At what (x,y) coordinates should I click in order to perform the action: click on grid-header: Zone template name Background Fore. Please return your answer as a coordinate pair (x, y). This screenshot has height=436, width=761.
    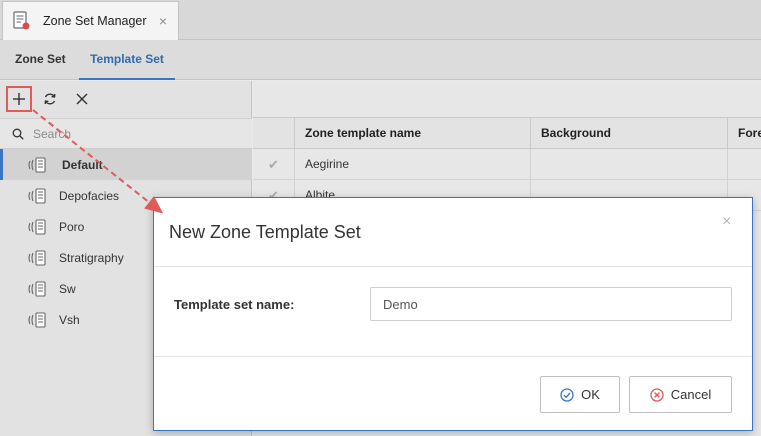
    Looking at the image, I should click on (507, 133).